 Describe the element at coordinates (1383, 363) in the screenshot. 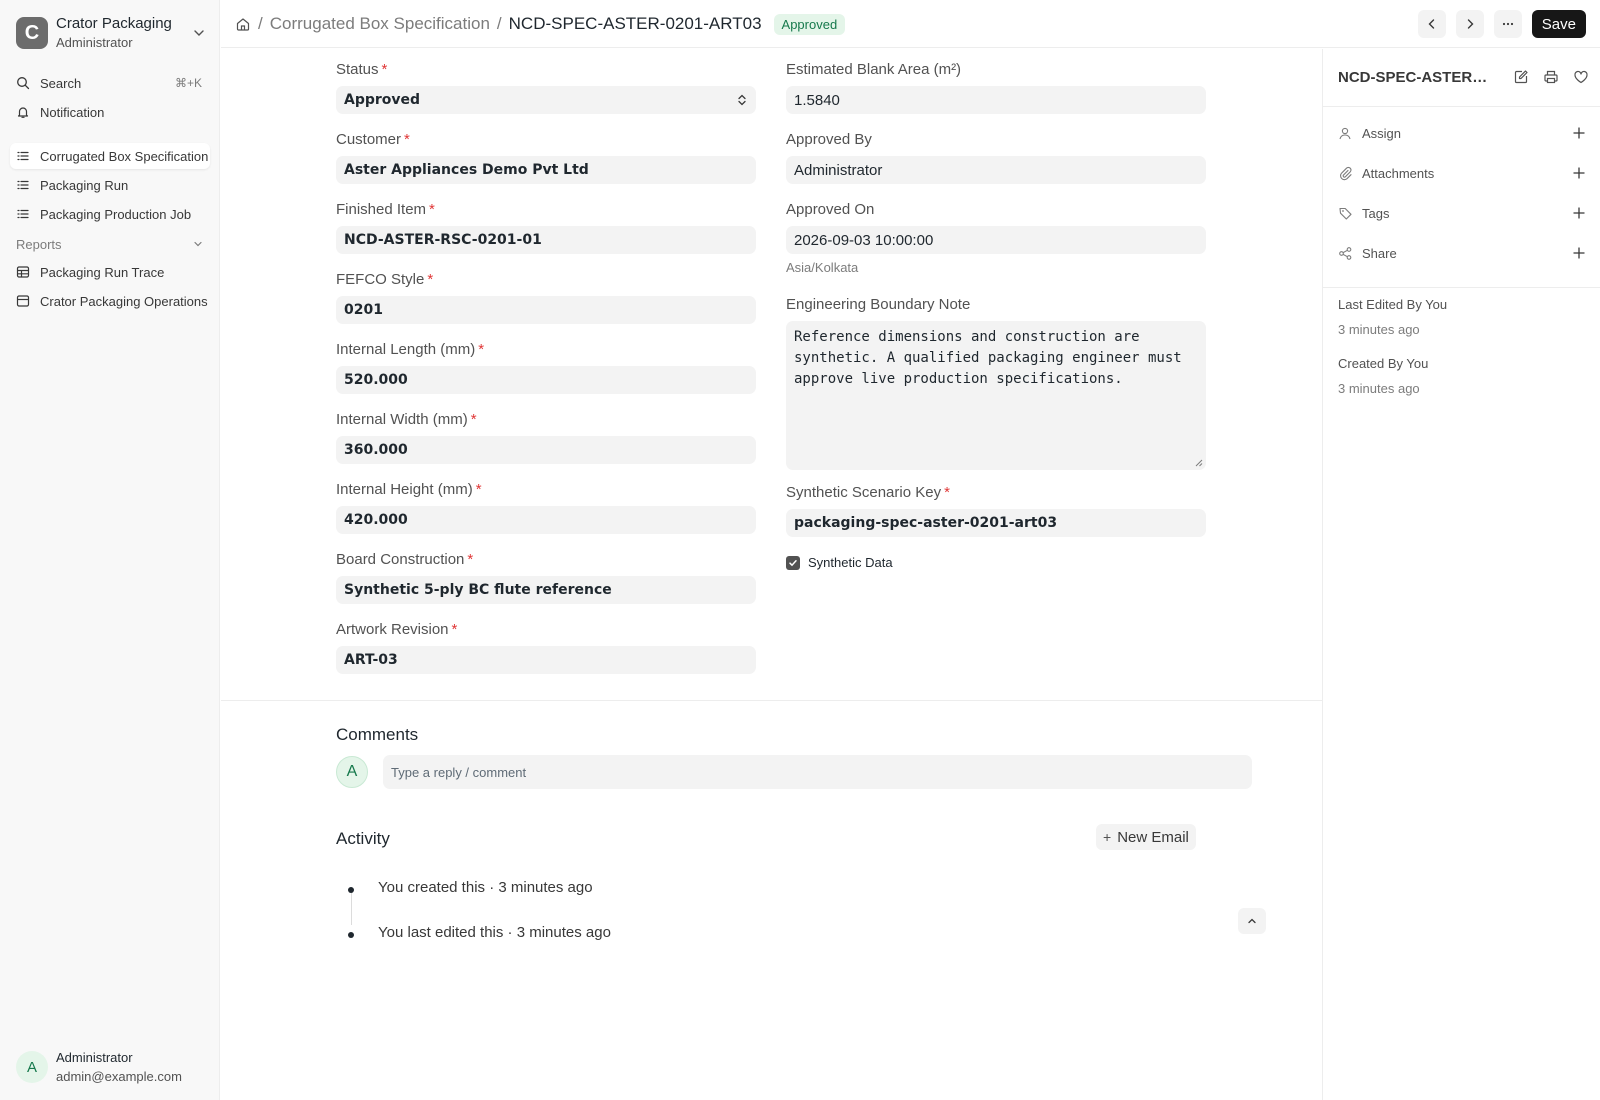

I see `created-label: Created By You` at that location.